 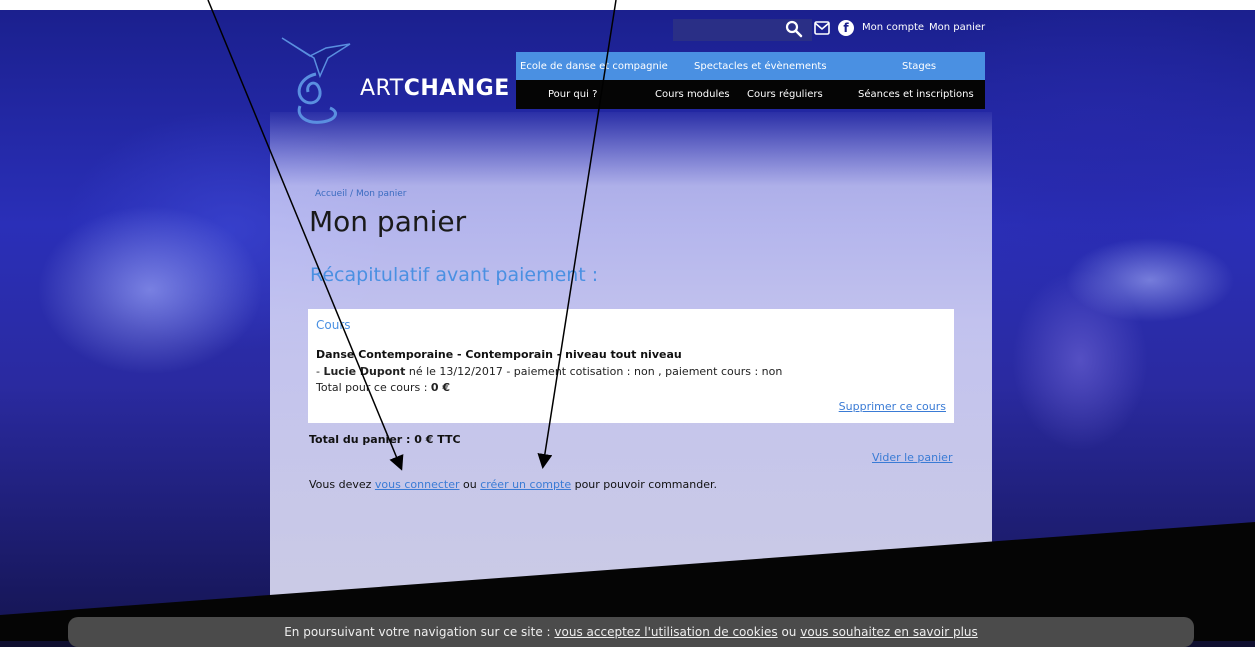 What do you see at coordinates (594, 66) in the screenshot?
I see `nav-item-ecole: Ecole de danse et compagnie` at bounding box center [594, 66].